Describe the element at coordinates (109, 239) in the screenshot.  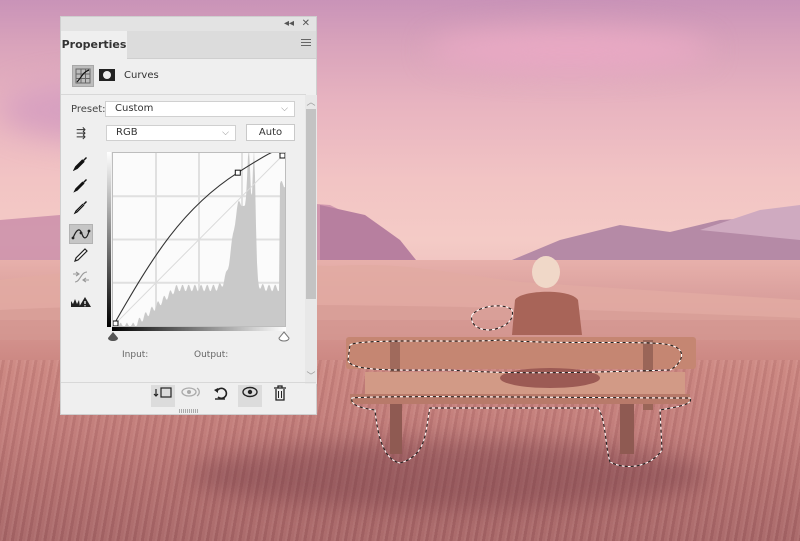
I see `output-gradient-bar` at that location.